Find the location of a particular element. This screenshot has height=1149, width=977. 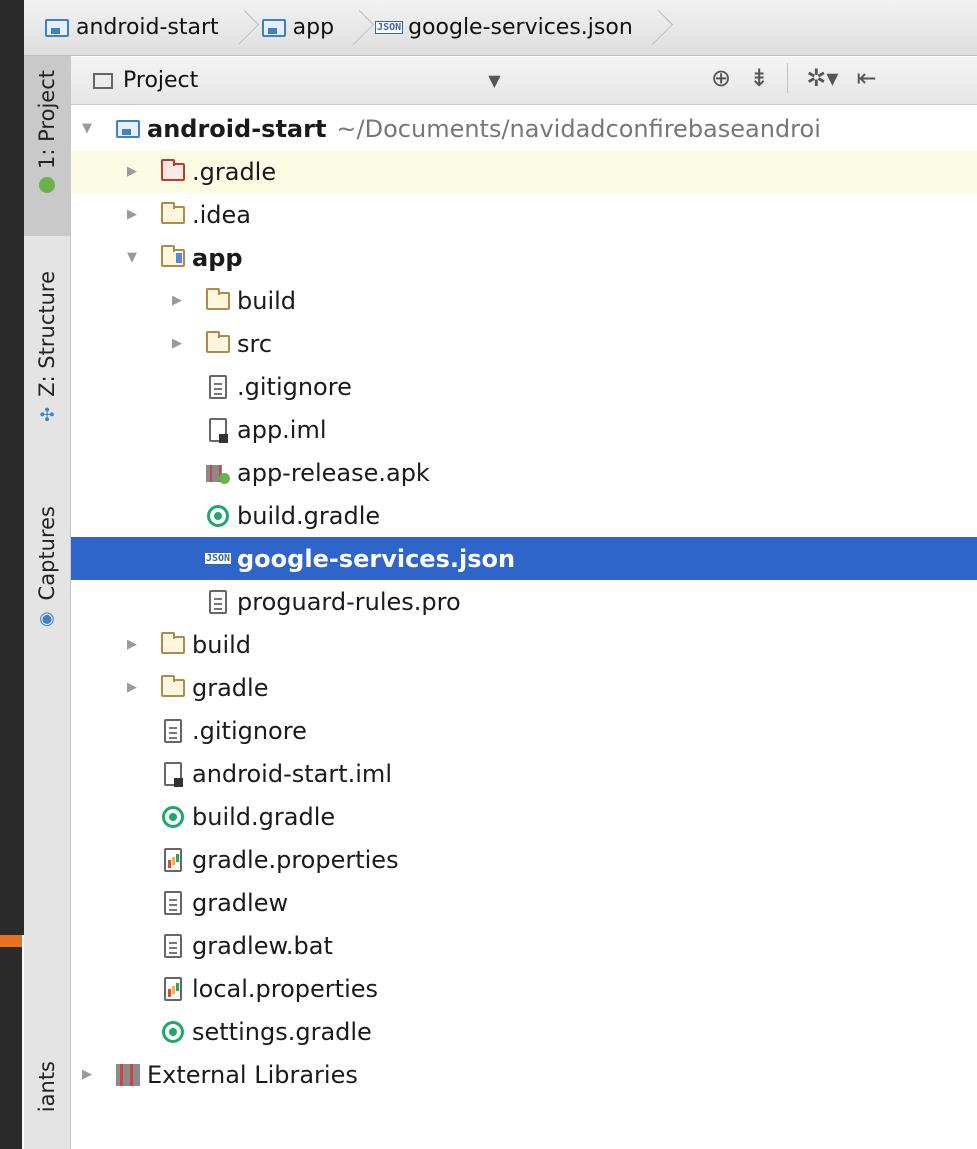

tree-item-label: .gitignore is located at coordinates (294, 386).